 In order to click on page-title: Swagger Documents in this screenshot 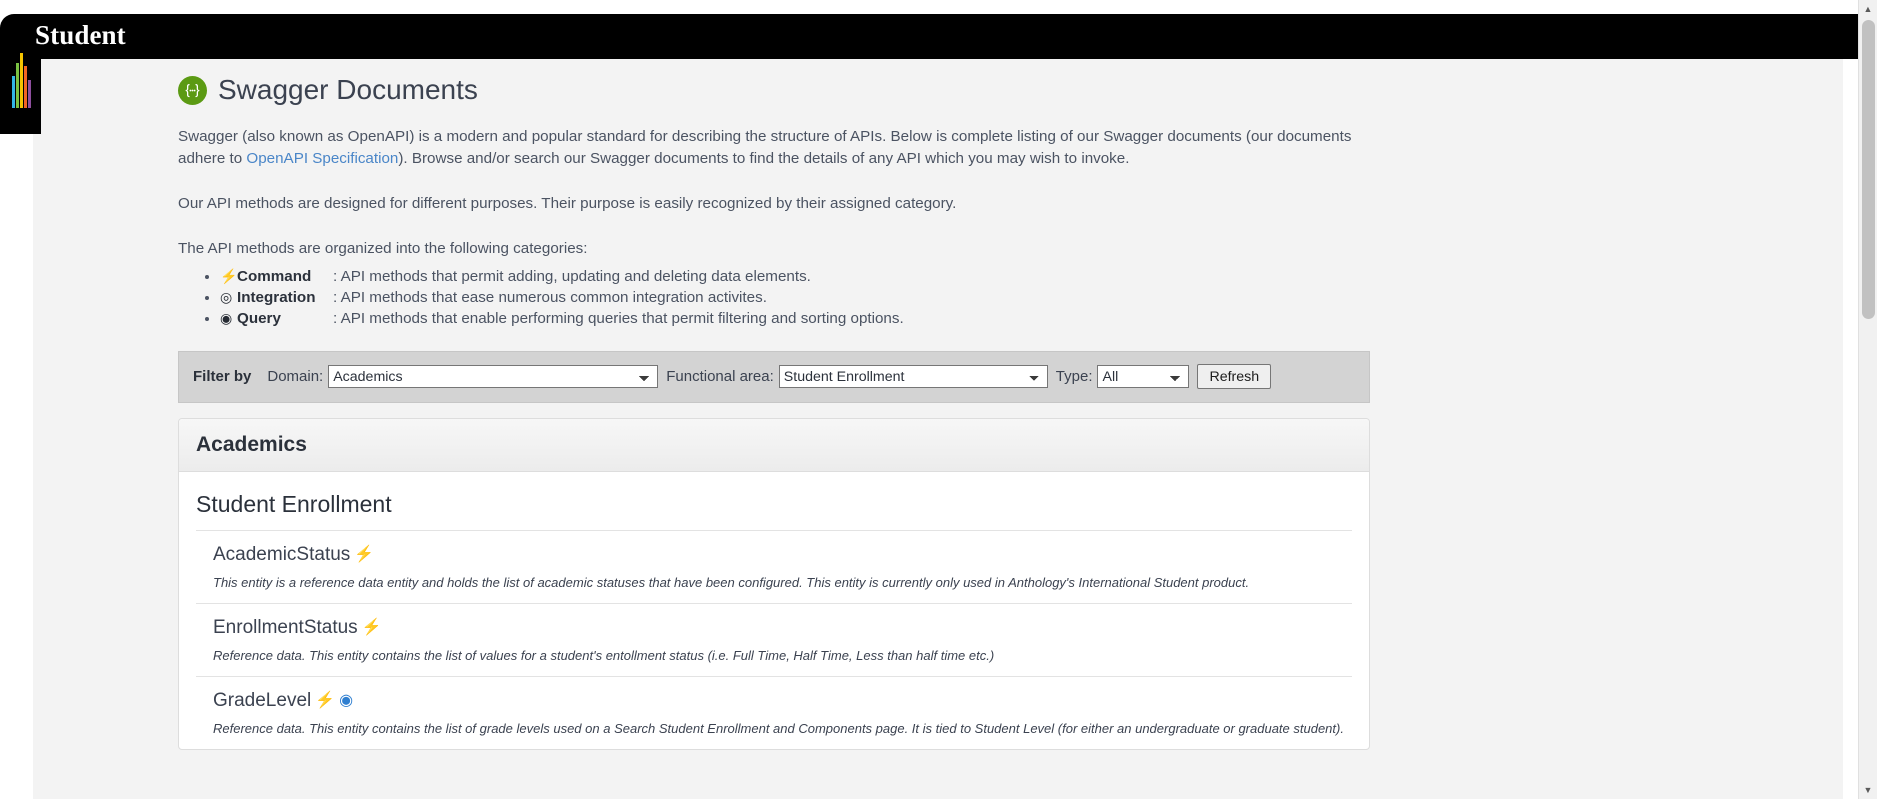, I will do `click(348, 89)`.